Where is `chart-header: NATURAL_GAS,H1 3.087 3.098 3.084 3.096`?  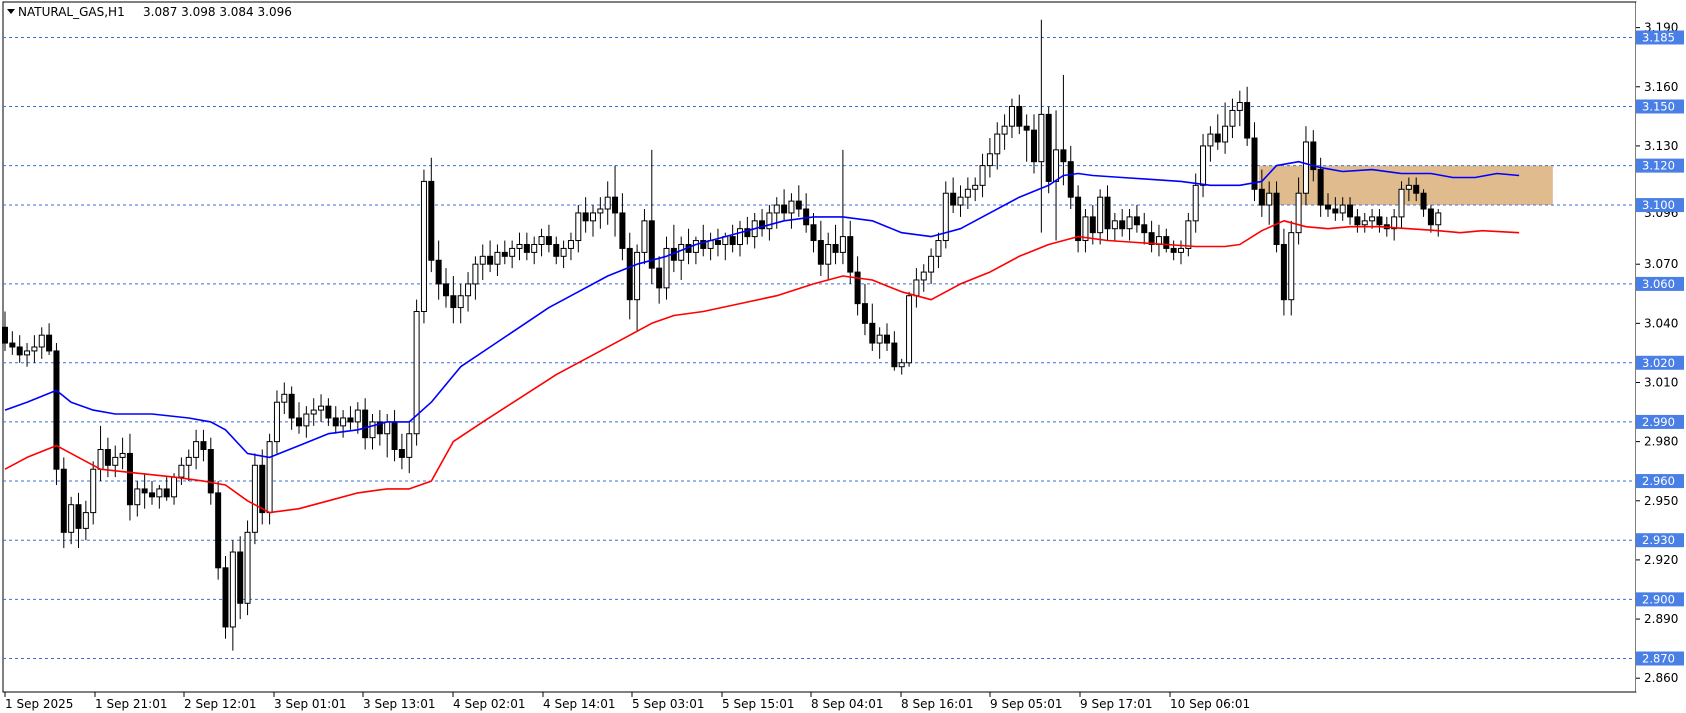
chart-header: NATURAL_GAS,H1 3.087 3.098 3.084 3.096 is located at coordinates (149, 12).